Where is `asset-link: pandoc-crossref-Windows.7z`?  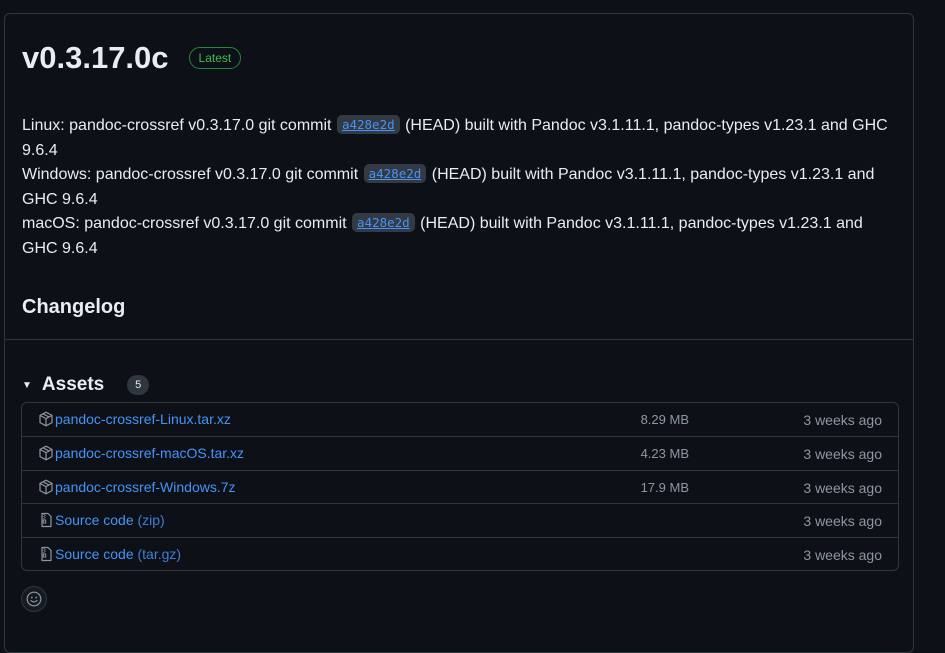 asset-link: pandoc-crossref-Windows.7z is located at coordinates (145, 487).